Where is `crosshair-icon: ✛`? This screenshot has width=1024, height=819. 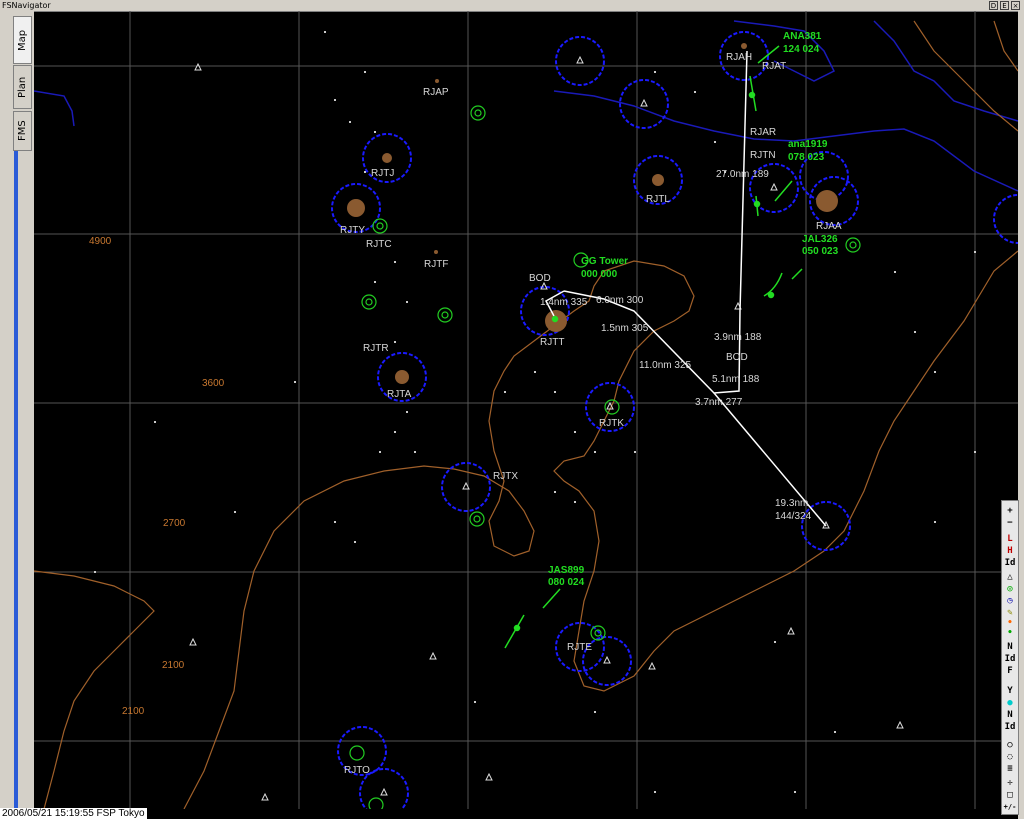
crosshair-icon: ✛ is located at coordinates (1010, 783).